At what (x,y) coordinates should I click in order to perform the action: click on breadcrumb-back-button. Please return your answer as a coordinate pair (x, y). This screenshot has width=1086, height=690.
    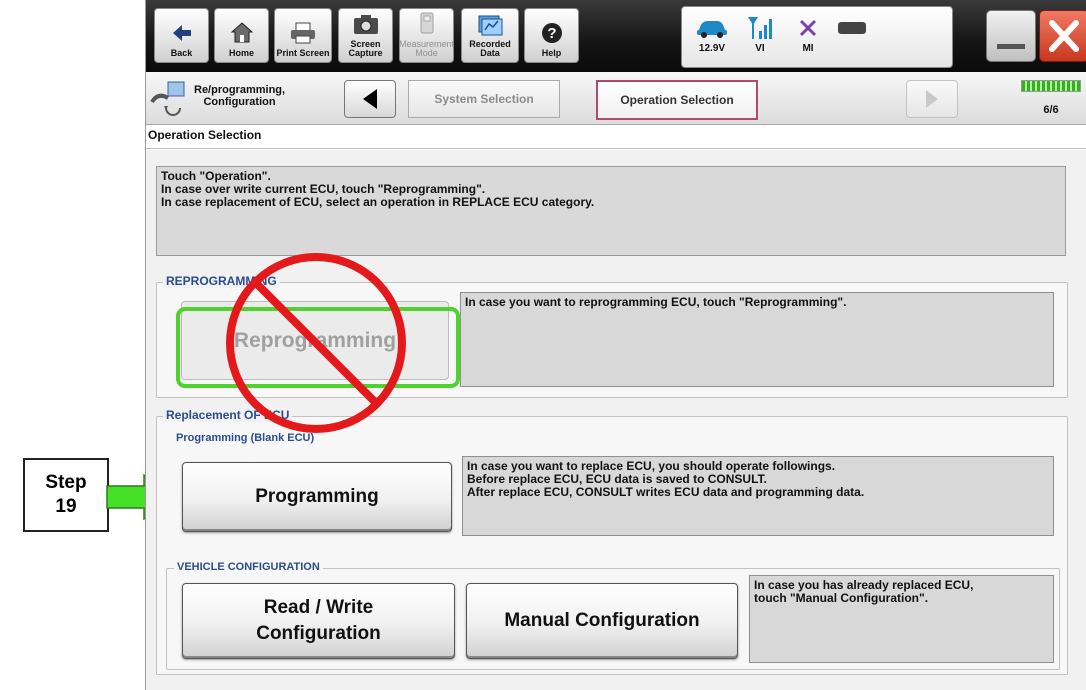
    Looking at the image, I should click on (370, 99).